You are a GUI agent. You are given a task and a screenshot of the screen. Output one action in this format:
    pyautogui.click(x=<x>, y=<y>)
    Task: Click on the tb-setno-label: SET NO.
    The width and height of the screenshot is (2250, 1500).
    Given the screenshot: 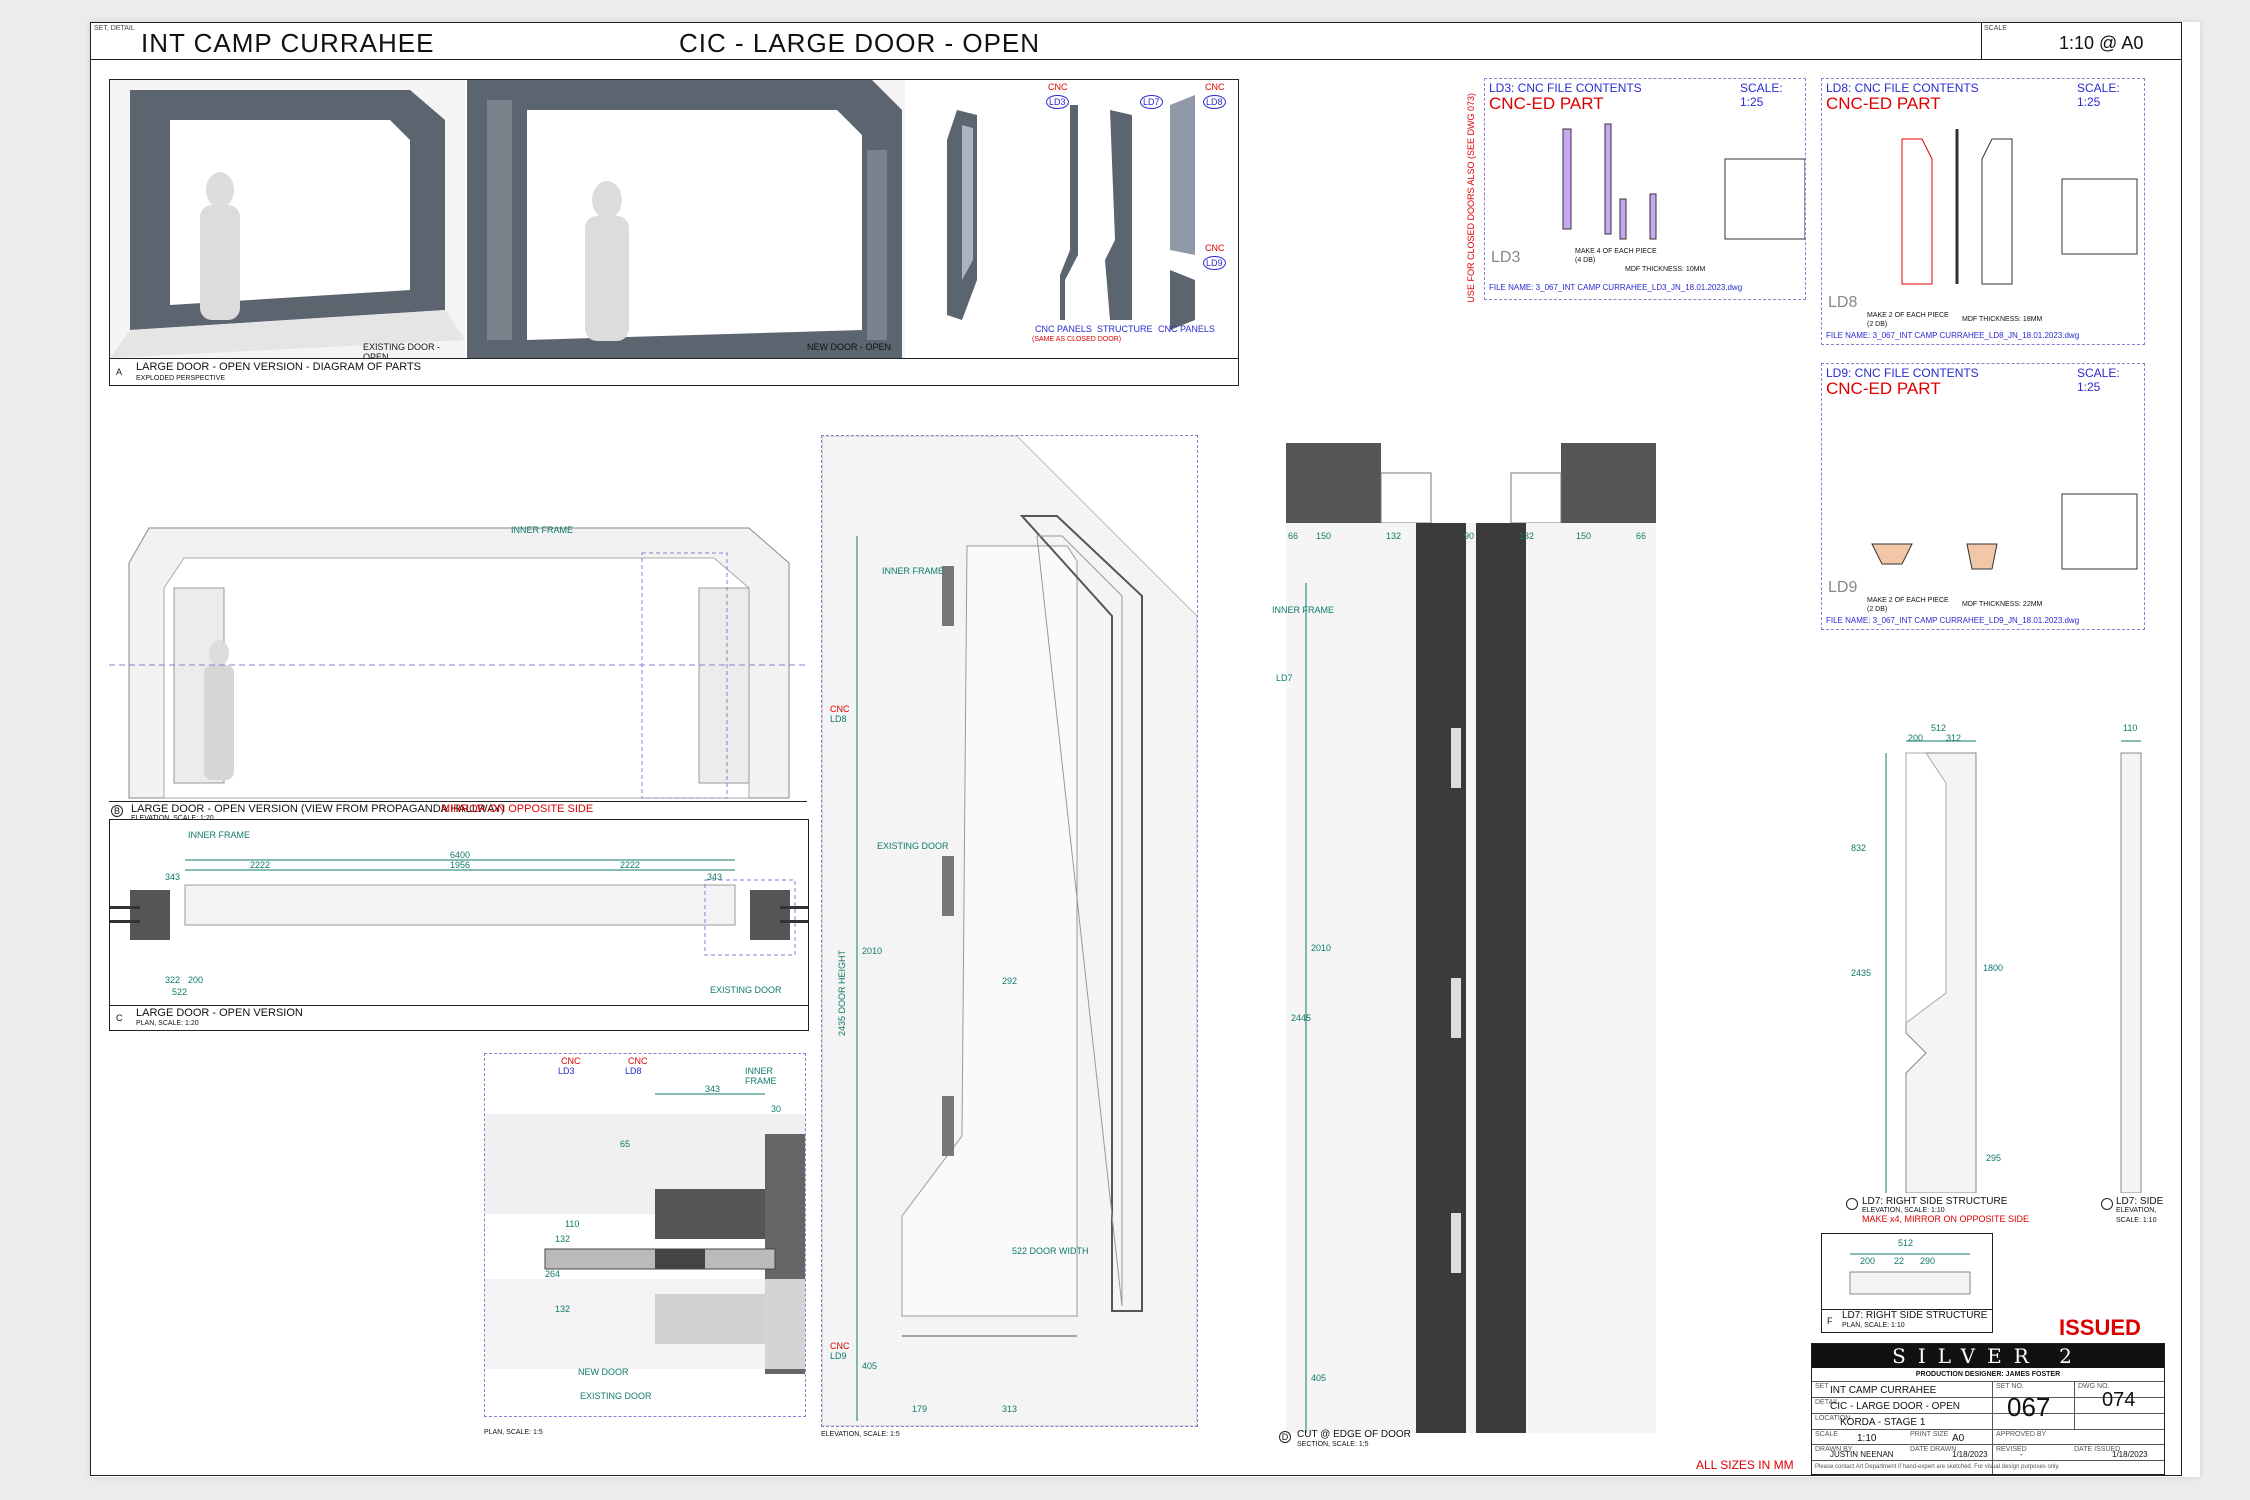 What is the action you would take?
    pyautogui.click(x=2010, y=1386)
    